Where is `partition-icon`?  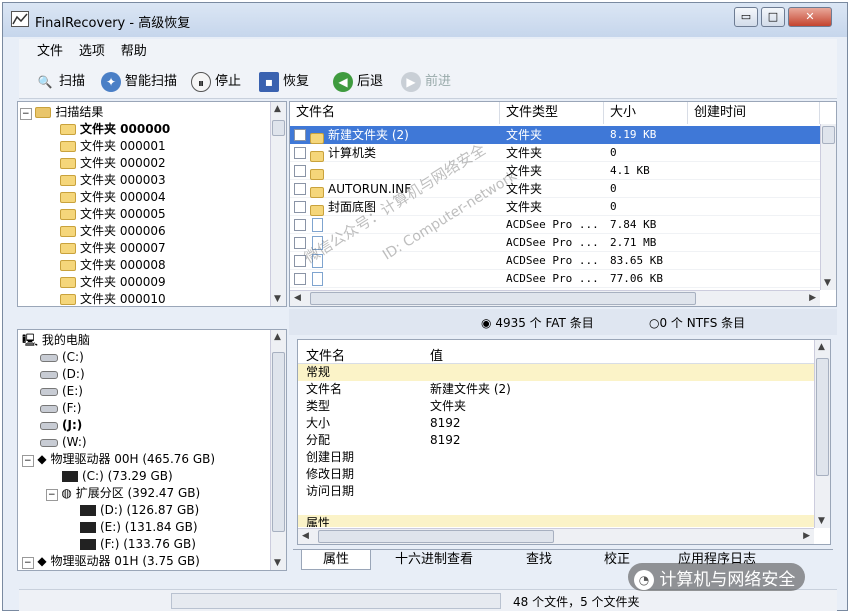 partition-icon is located at coordinates (88, 544).